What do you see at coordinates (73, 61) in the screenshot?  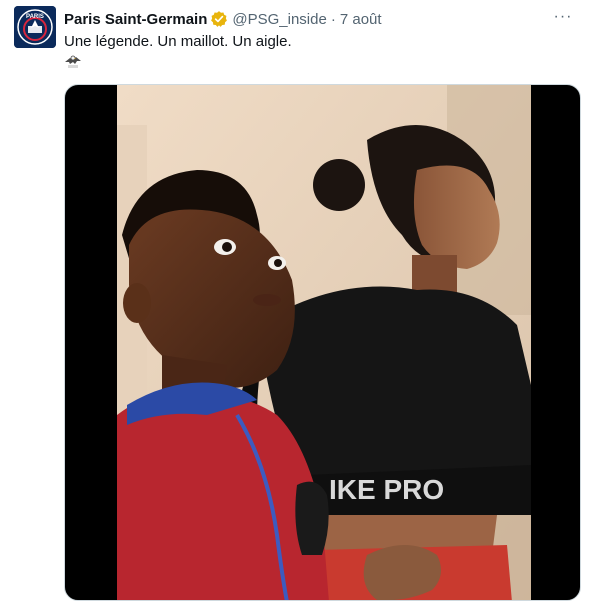 I see `eagle-emoji-icon` at bounding box center [73, 61].